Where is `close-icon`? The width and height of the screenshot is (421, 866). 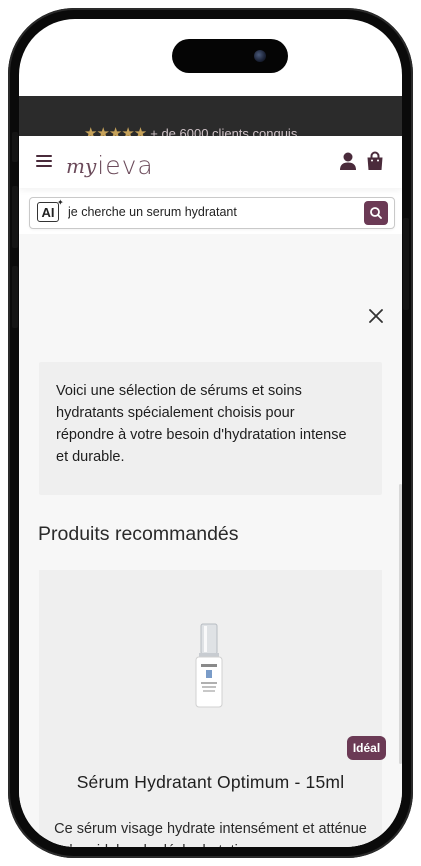
close-icon is located at coordinates (376, 316).